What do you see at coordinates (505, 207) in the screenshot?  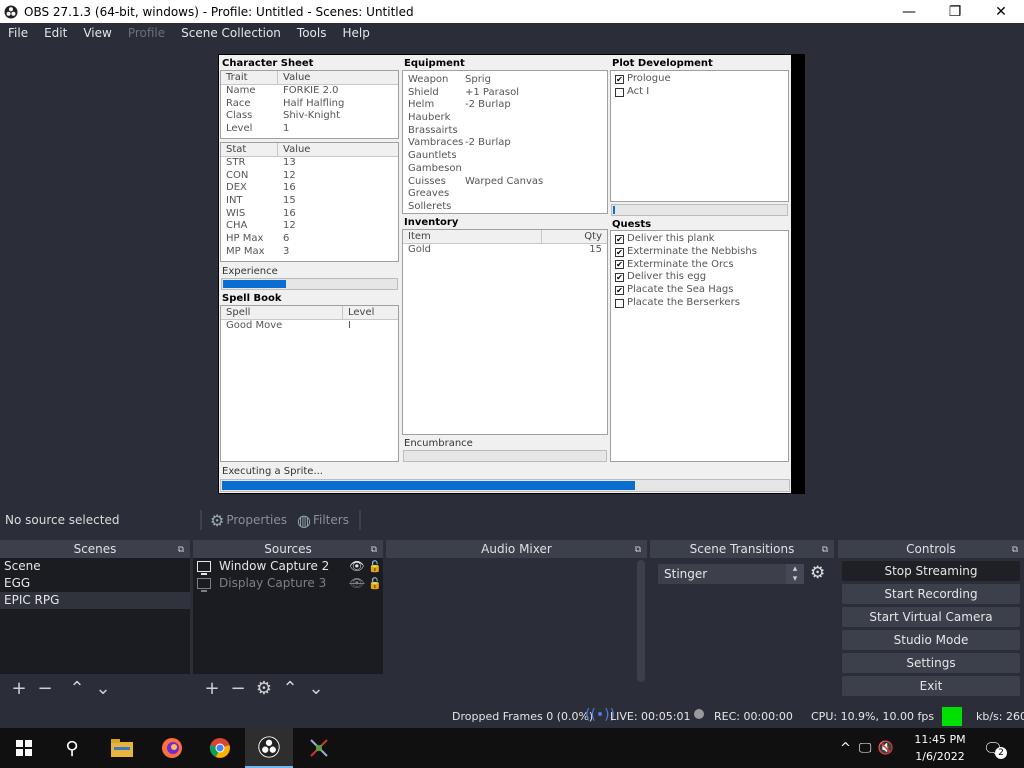 I see `list-item: Sollerets` at bounding box center [505, 207].